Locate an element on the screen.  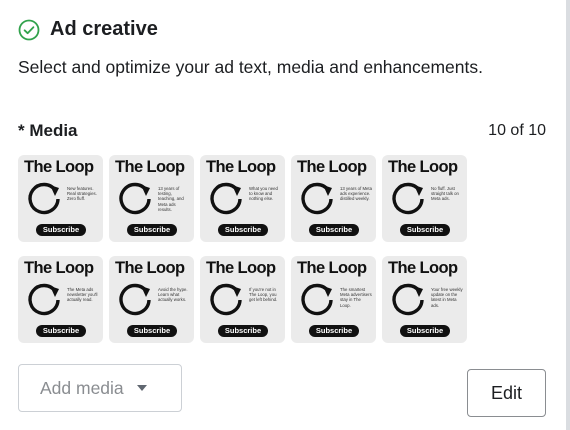
edit-button: Edit is located at coordinates (506, 393).